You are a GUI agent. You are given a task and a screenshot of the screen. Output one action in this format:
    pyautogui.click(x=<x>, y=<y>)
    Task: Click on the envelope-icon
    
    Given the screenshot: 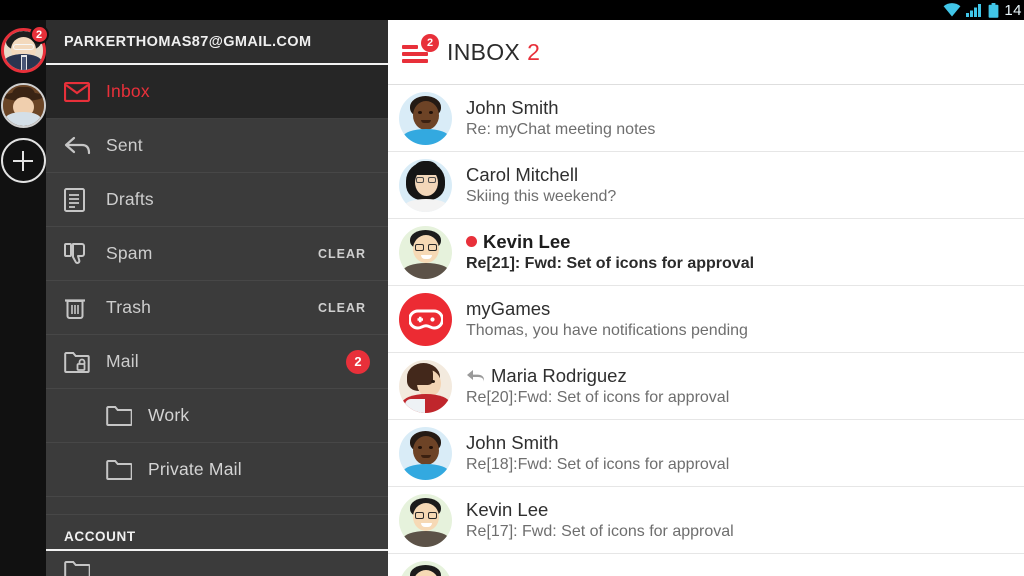 What is the action you would take?
    pyautogui.click(x=81, y=91)
    